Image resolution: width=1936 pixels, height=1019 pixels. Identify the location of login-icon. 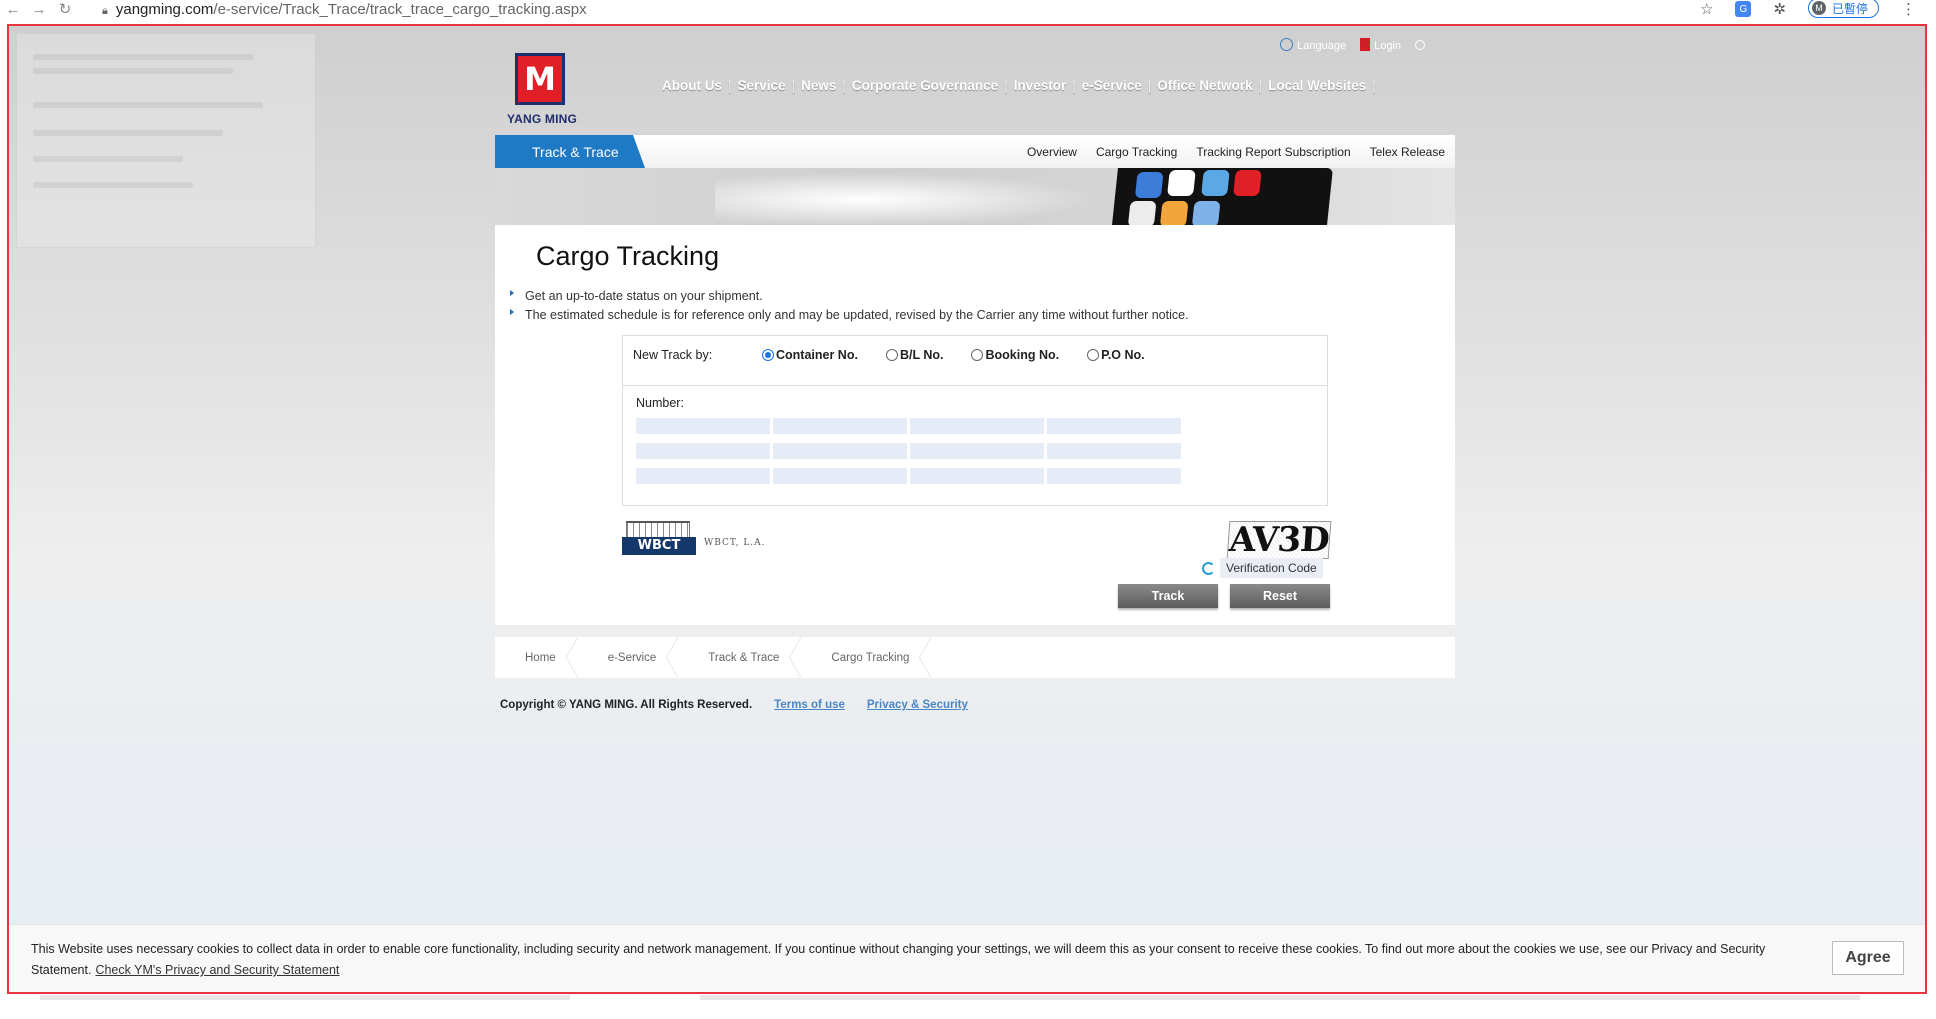
(1365, 44).